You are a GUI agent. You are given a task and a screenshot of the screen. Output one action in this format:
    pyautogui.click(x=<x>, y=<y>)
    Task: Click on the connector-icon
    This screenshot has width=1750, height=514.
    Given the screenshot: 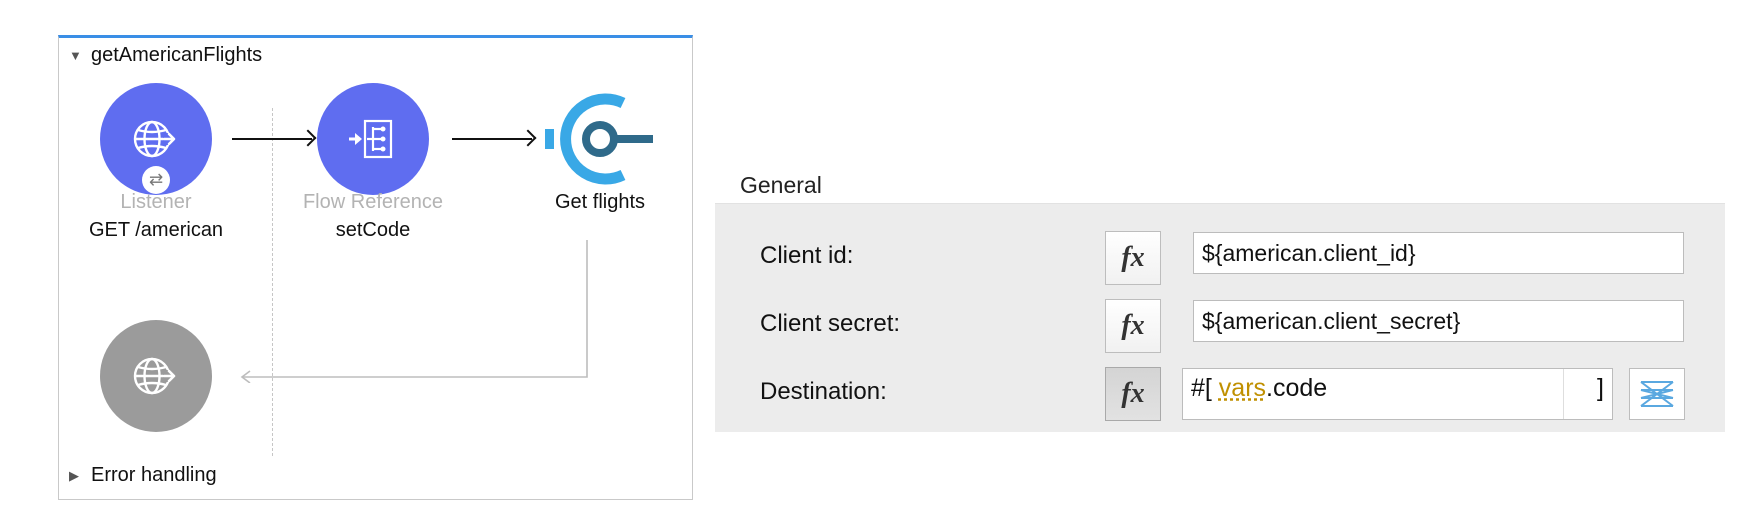 What is the action you would take?
    pyautogui.click(x=599, y=139)
    